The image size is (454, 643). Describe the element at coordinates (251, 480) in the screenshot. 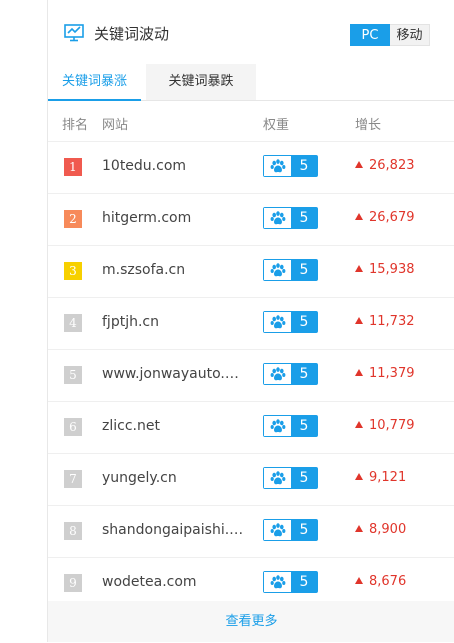

I see `table-row: 7 yungely.cn 5 9,121` at that location.